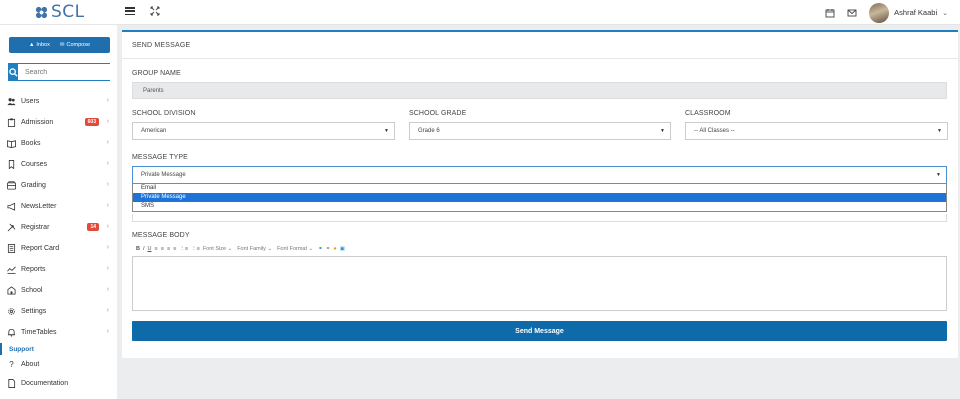  What do you see at coordinates (714, 131) in the screenshot?
I see `classroom-value: -- All Classes --` at bounding box center [714, 131].